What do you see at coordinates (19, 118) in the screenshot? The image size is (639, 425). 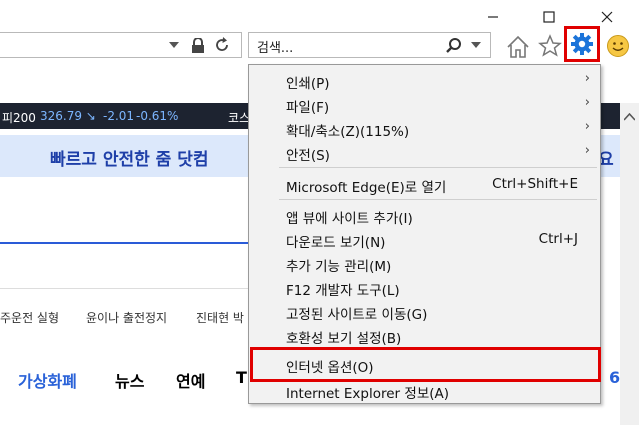 I see `ticker-label: 피200` at bounding box center [19, 118].